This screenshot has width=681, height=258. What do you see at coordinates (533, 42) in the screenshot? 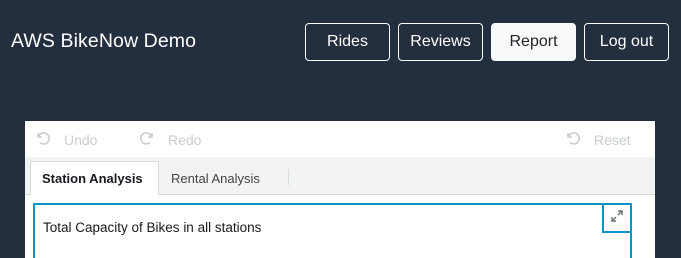
I see `report-button: Report` at bounding box center [533, 42].